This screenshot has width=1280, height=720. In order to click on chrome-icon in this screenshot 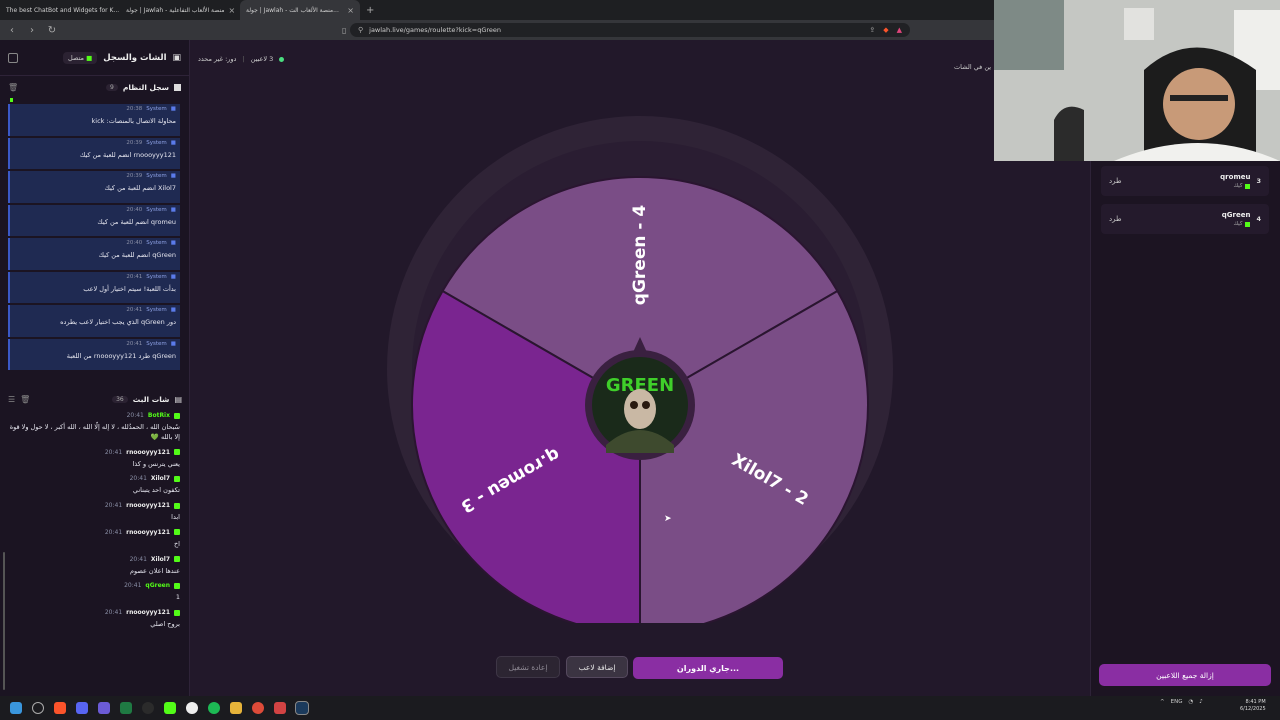, I will do `click(258, 708)`.